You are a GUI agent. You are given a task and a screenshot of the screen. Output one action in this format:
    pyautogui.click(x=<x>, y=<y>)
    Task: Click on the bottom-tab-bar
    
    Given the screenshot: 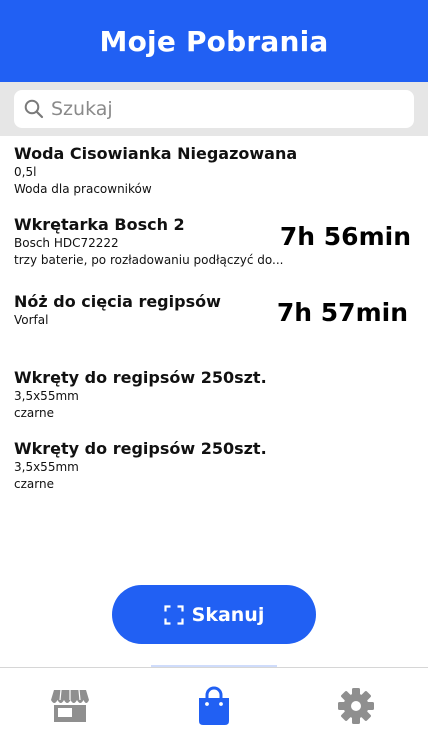 What is the action you would take?
    pyautogui.click(x=214, y=711)
    